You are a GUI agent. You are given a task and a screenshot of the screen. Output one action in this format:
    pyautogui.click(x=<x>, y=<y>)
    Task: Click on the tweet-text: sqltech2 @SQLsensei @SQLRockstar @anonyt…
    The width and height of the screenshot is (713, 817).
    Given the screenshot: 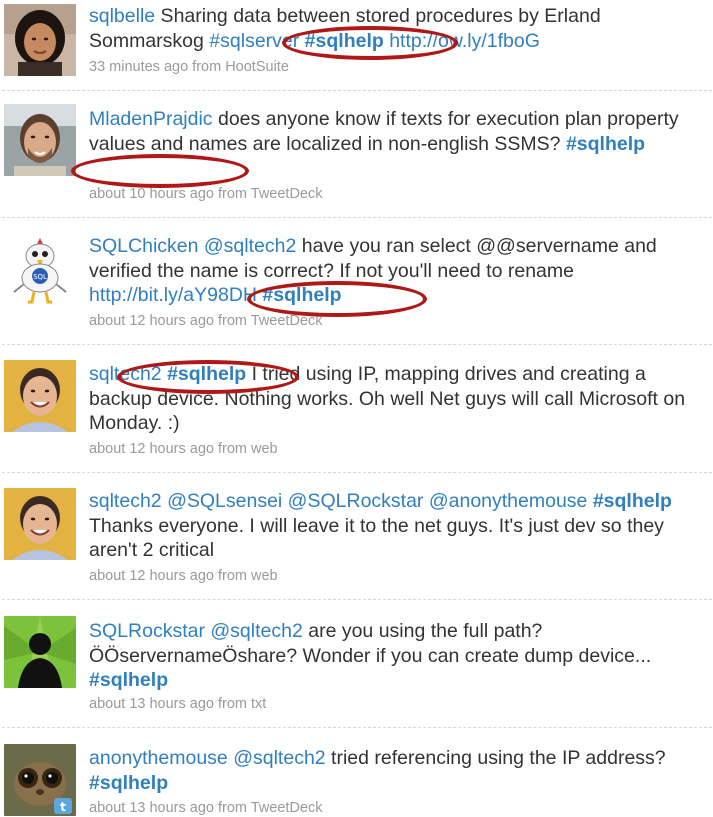 What is the action you would take?
    pyautogui.click(x=399, y=526)
    